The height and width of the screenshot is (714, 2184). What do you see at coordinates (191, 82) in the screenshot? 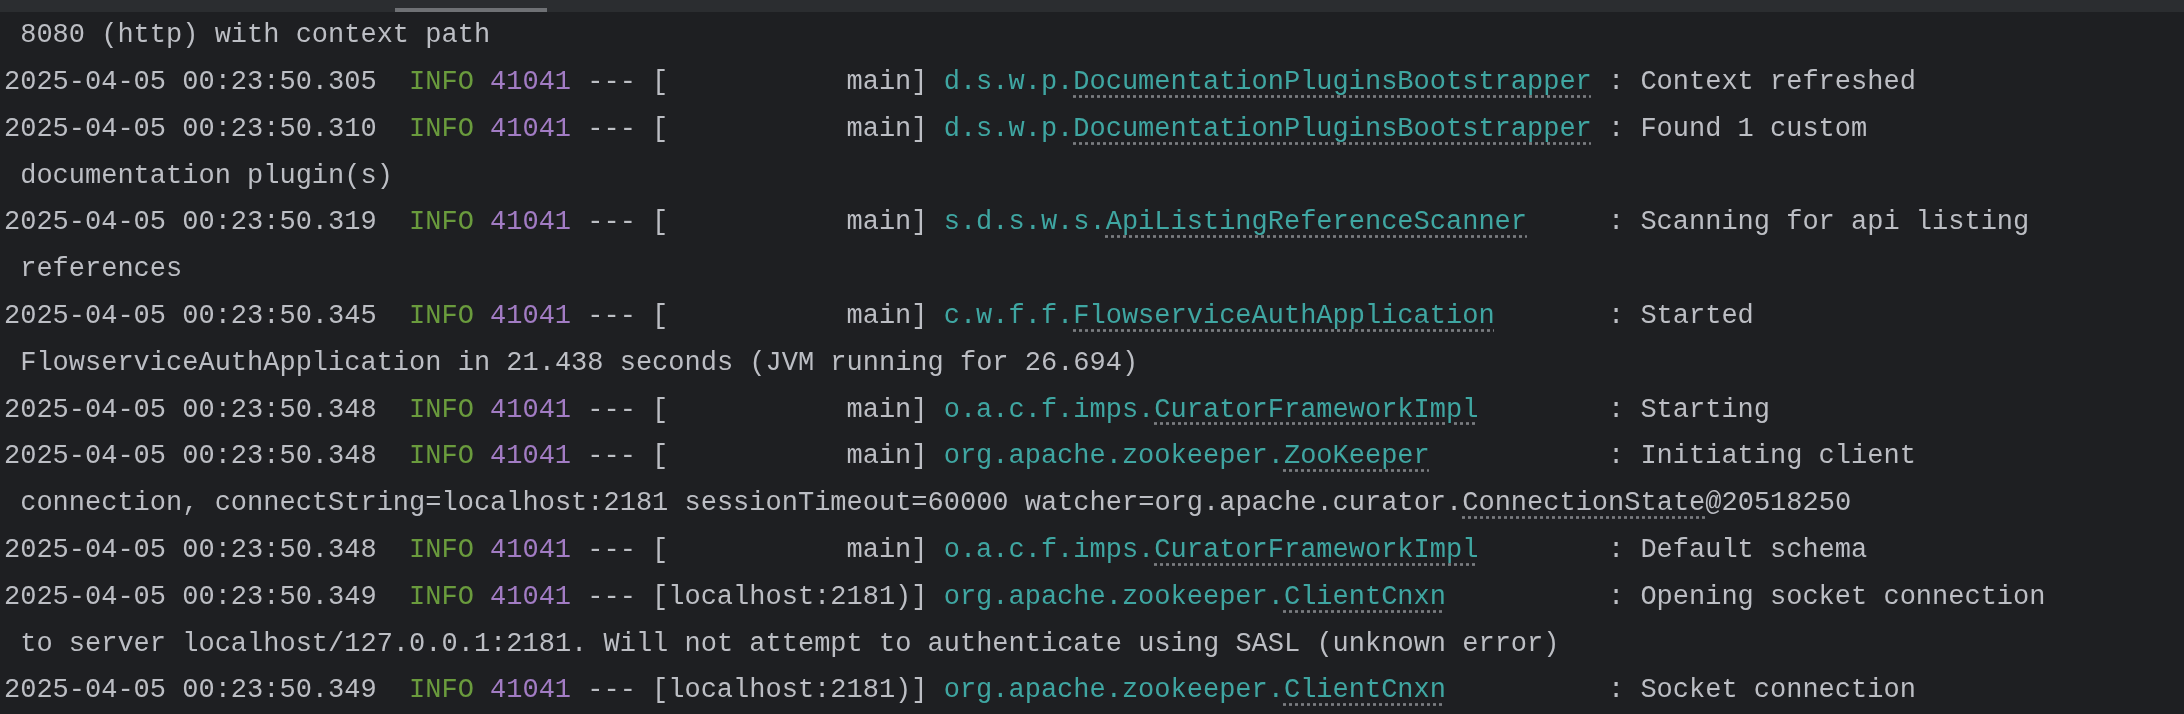
I see `log-timestamp: 2025-04-05 00:23:50.305` at bounding box center [191, 82].